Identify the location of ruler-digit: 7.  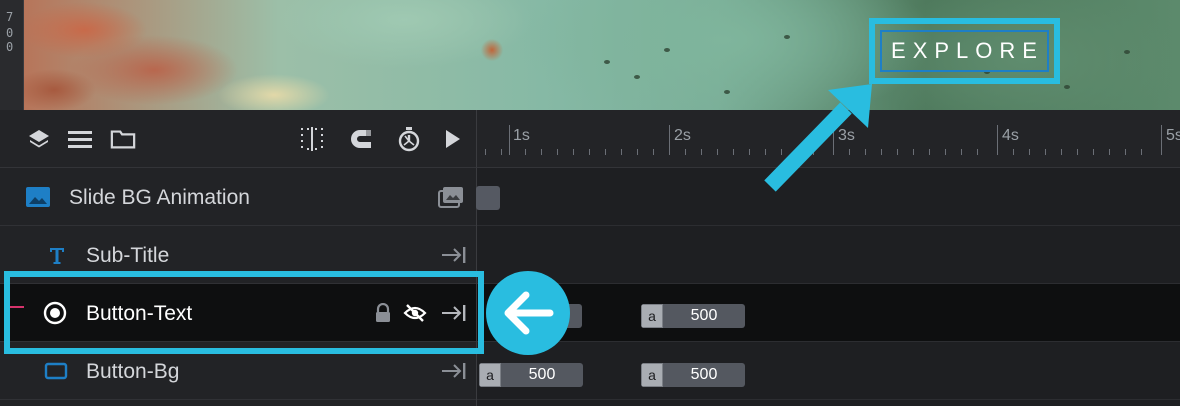
(10, 17).